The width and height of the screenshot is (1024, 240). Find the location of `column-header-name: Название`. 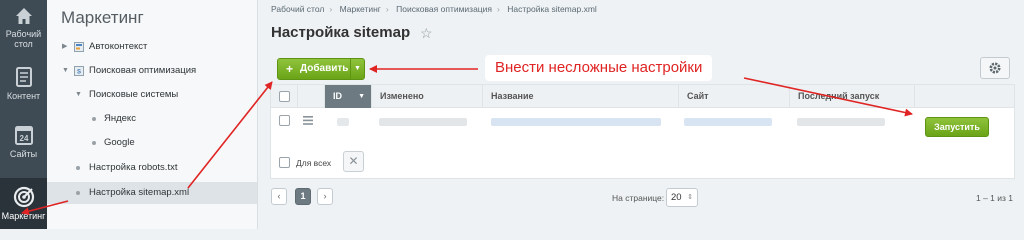

column-header-name: Название is located at coordinates (580, 96).